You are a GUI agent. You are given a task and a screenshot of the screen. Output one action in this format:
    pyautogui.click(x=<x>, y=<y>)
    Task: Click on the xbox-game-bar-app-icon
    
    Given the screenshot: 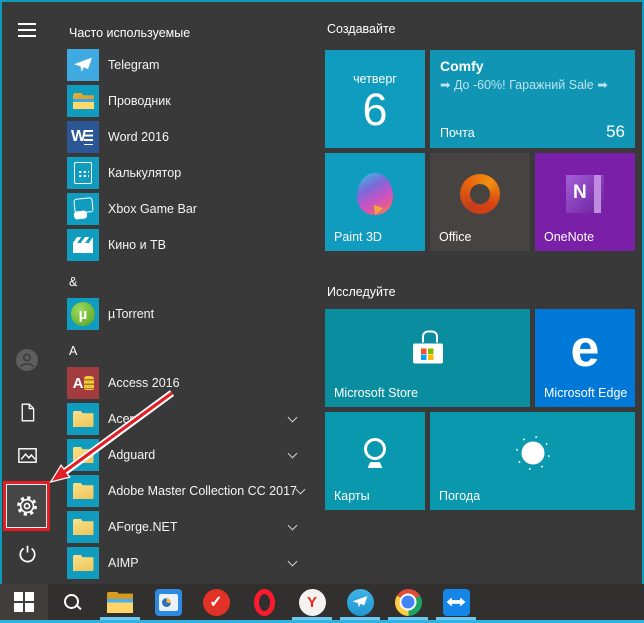 What is the action you would take?
    pyautogui.click(x=83, y=209)
    